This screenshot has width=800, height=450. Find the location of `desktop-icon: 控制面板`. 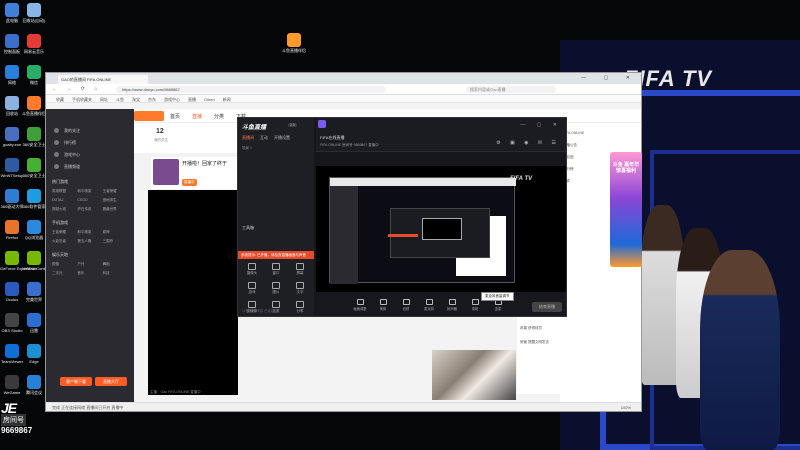

desktop-icon: 控制面板 is located at coordinates (12, 44).